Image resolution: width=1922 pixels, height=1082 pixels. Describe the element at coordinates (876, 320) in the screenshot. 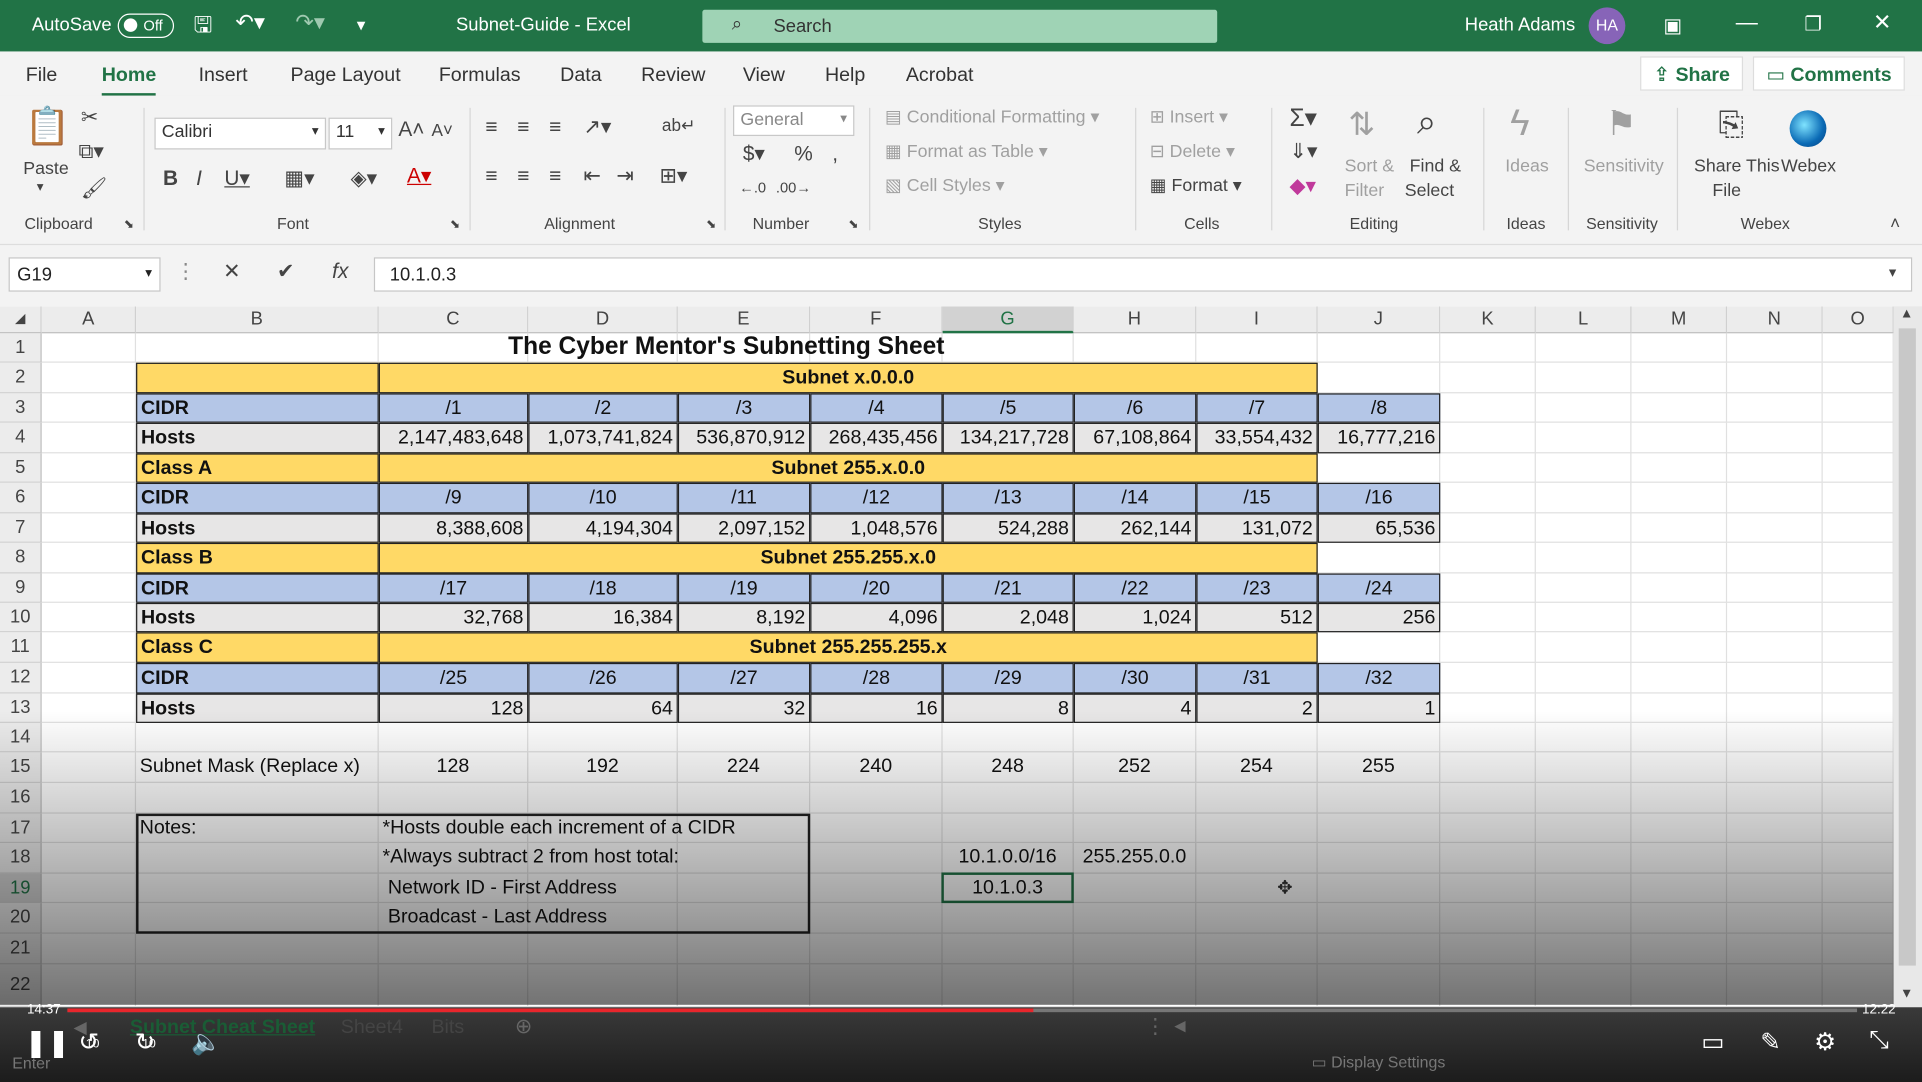

I see `column-header-f: F` at that location.